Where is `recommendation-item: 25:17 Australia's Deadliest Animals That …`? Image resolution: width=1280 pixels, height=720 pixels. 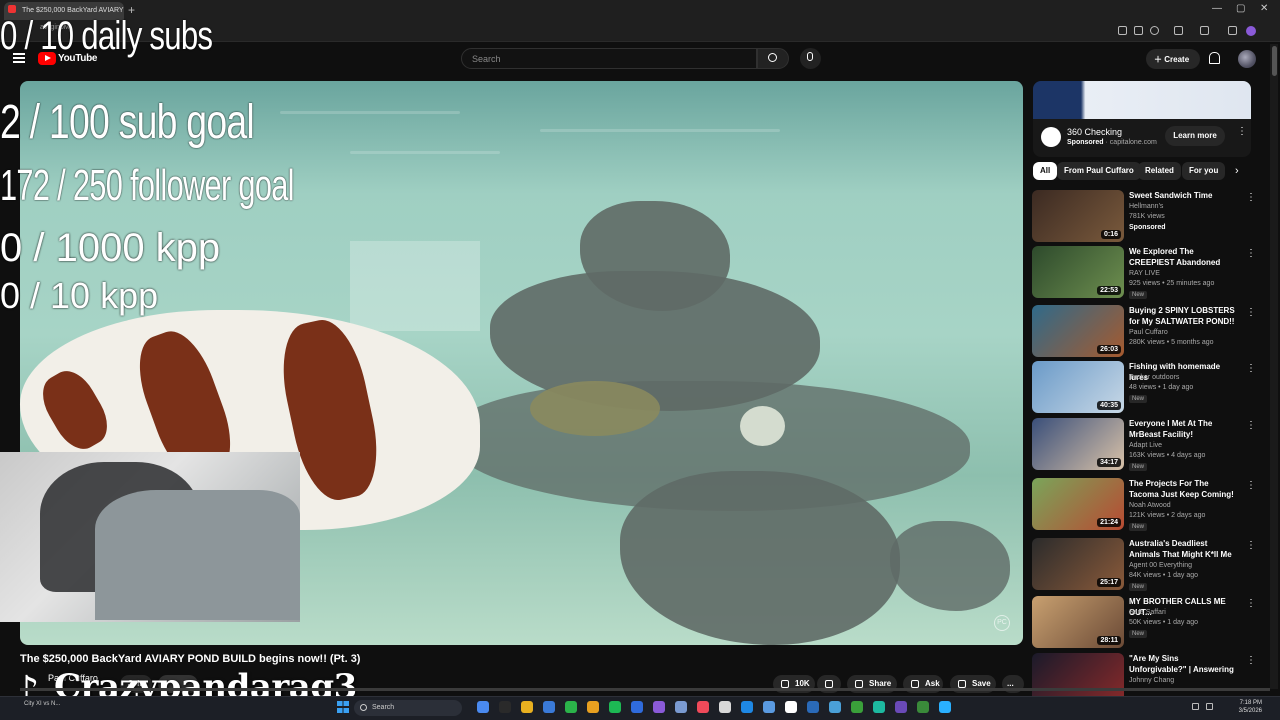 recommendation-item: 25:17 Australia's Deadliest Animals That … is located at coordinates (1147, 566).